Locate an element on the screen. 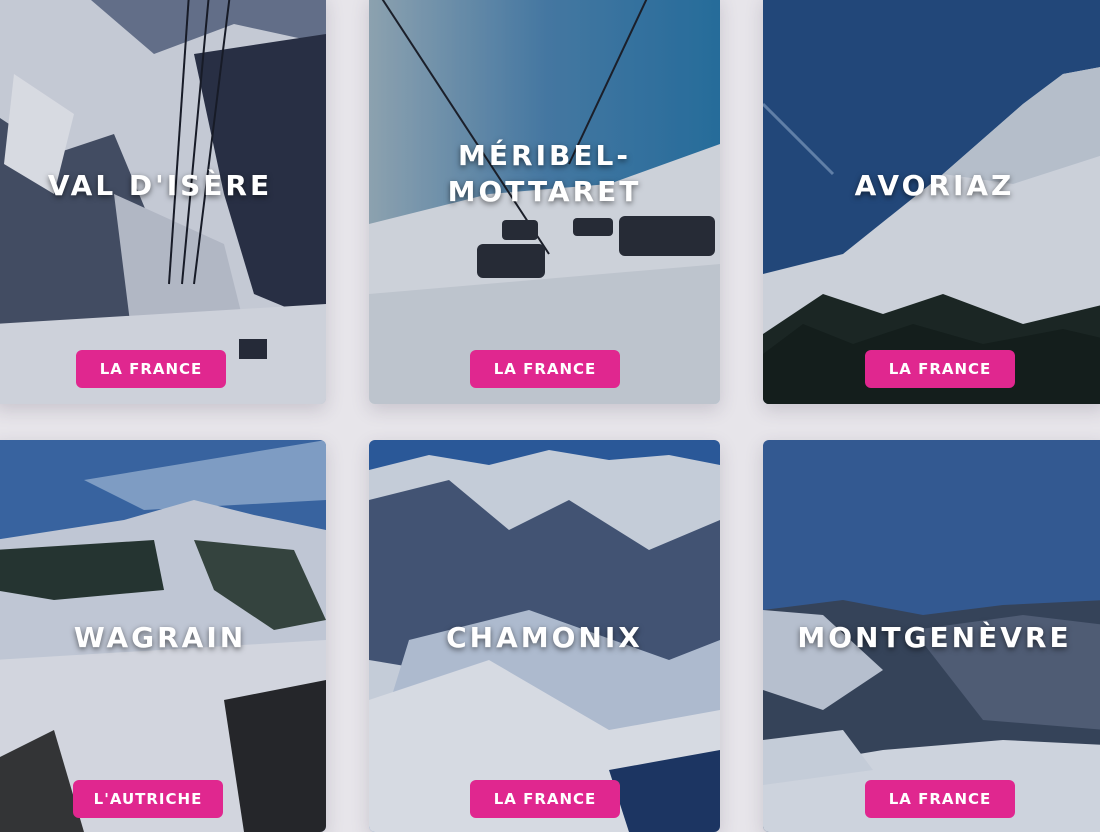 This screenshot has height=832, width=1100. resort-card-val-disere: VAL D'ISÈRE LA FRANCE is located at coordinates (163, 202).